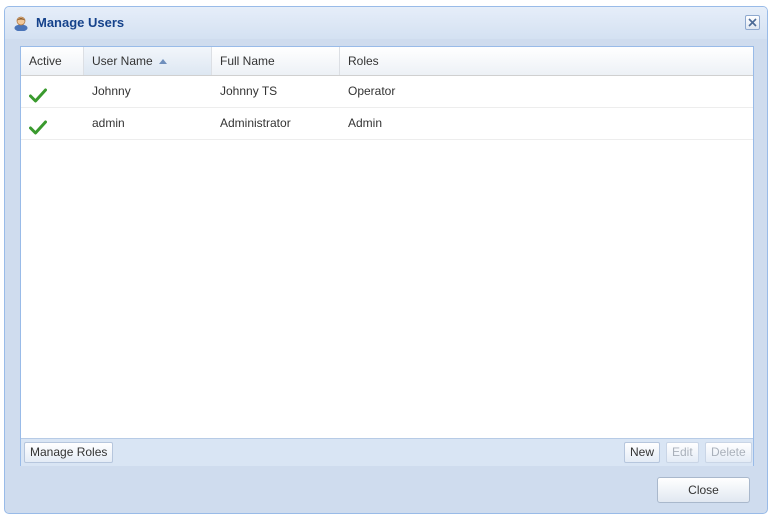 This screenshot has height=520, width=773. I want to click on sort-ascending-icon, so click(162, 62).